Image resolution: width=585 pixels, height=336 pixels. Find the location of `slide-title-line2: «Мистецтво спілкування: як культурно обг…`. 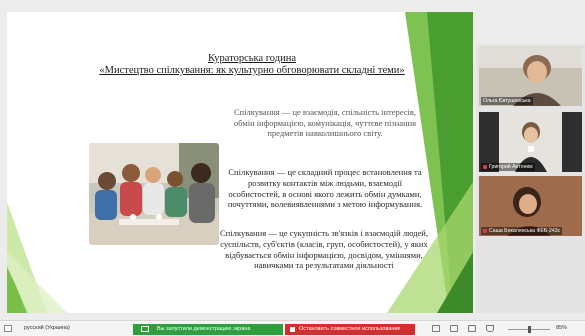

slide-title-line2: «Мистецтво спілкування: як культурно обг… is located at coordinates (252, 70).